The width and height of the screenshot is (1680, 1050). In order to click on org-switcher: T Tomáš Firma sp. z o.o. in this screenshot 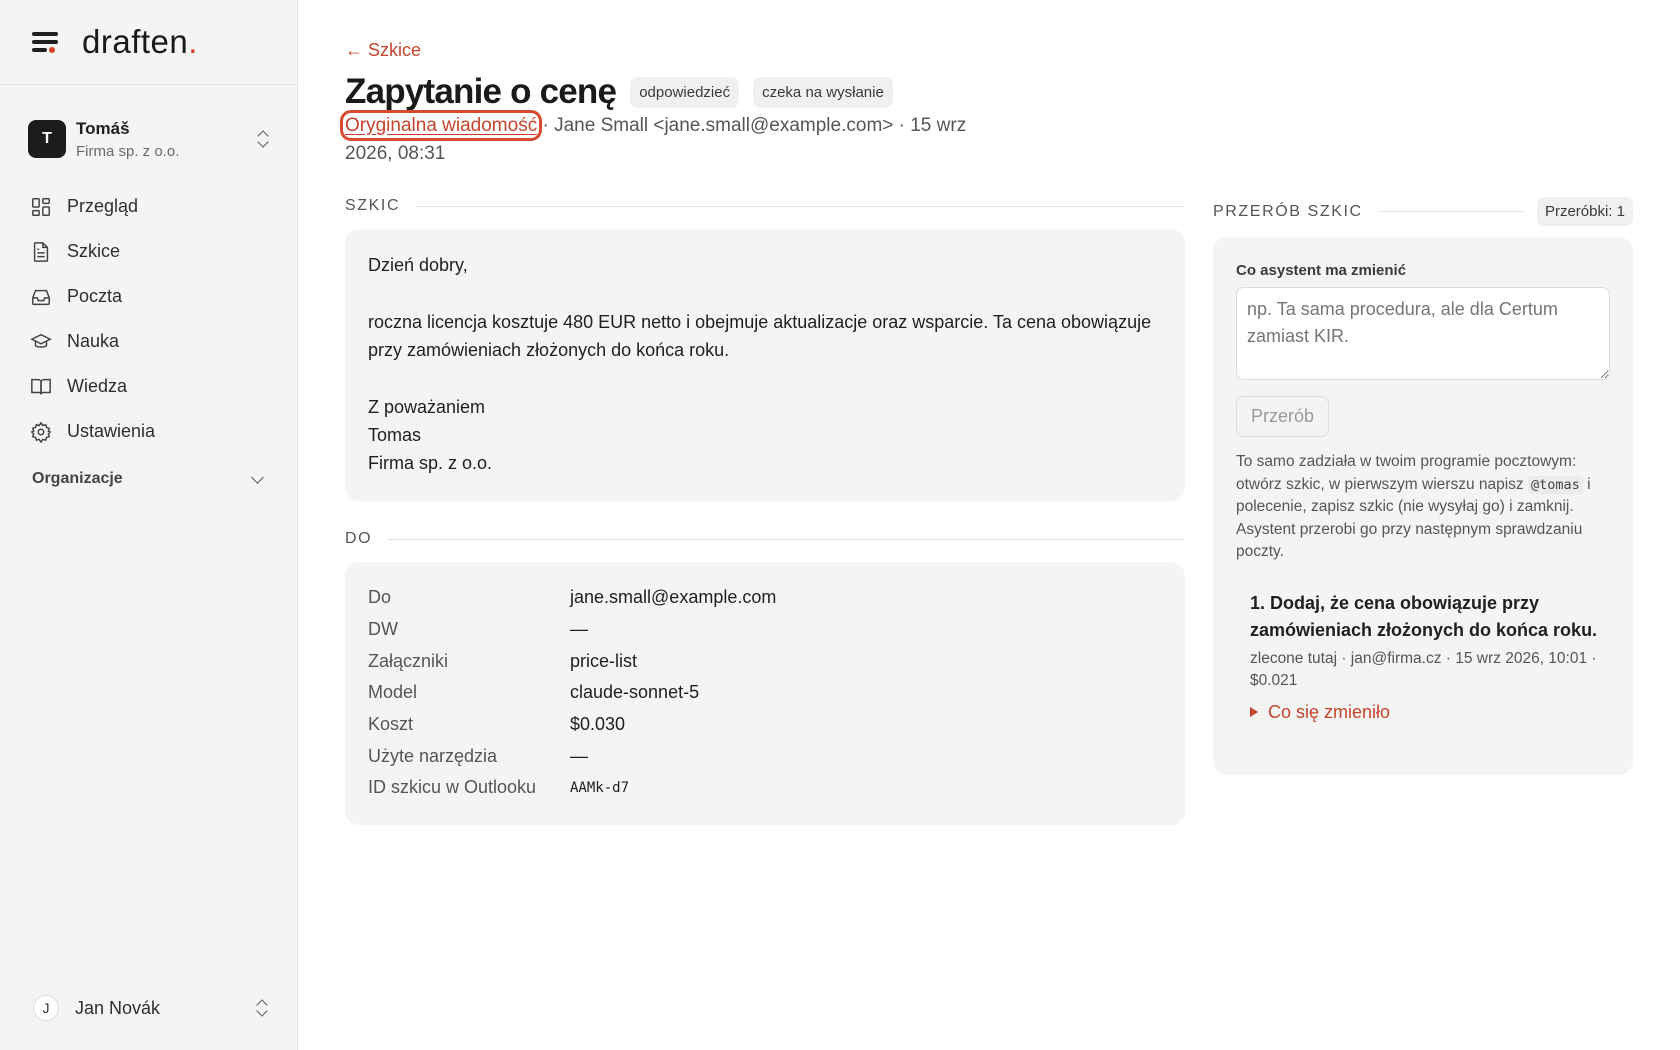, I will do `click(149, 139)`.